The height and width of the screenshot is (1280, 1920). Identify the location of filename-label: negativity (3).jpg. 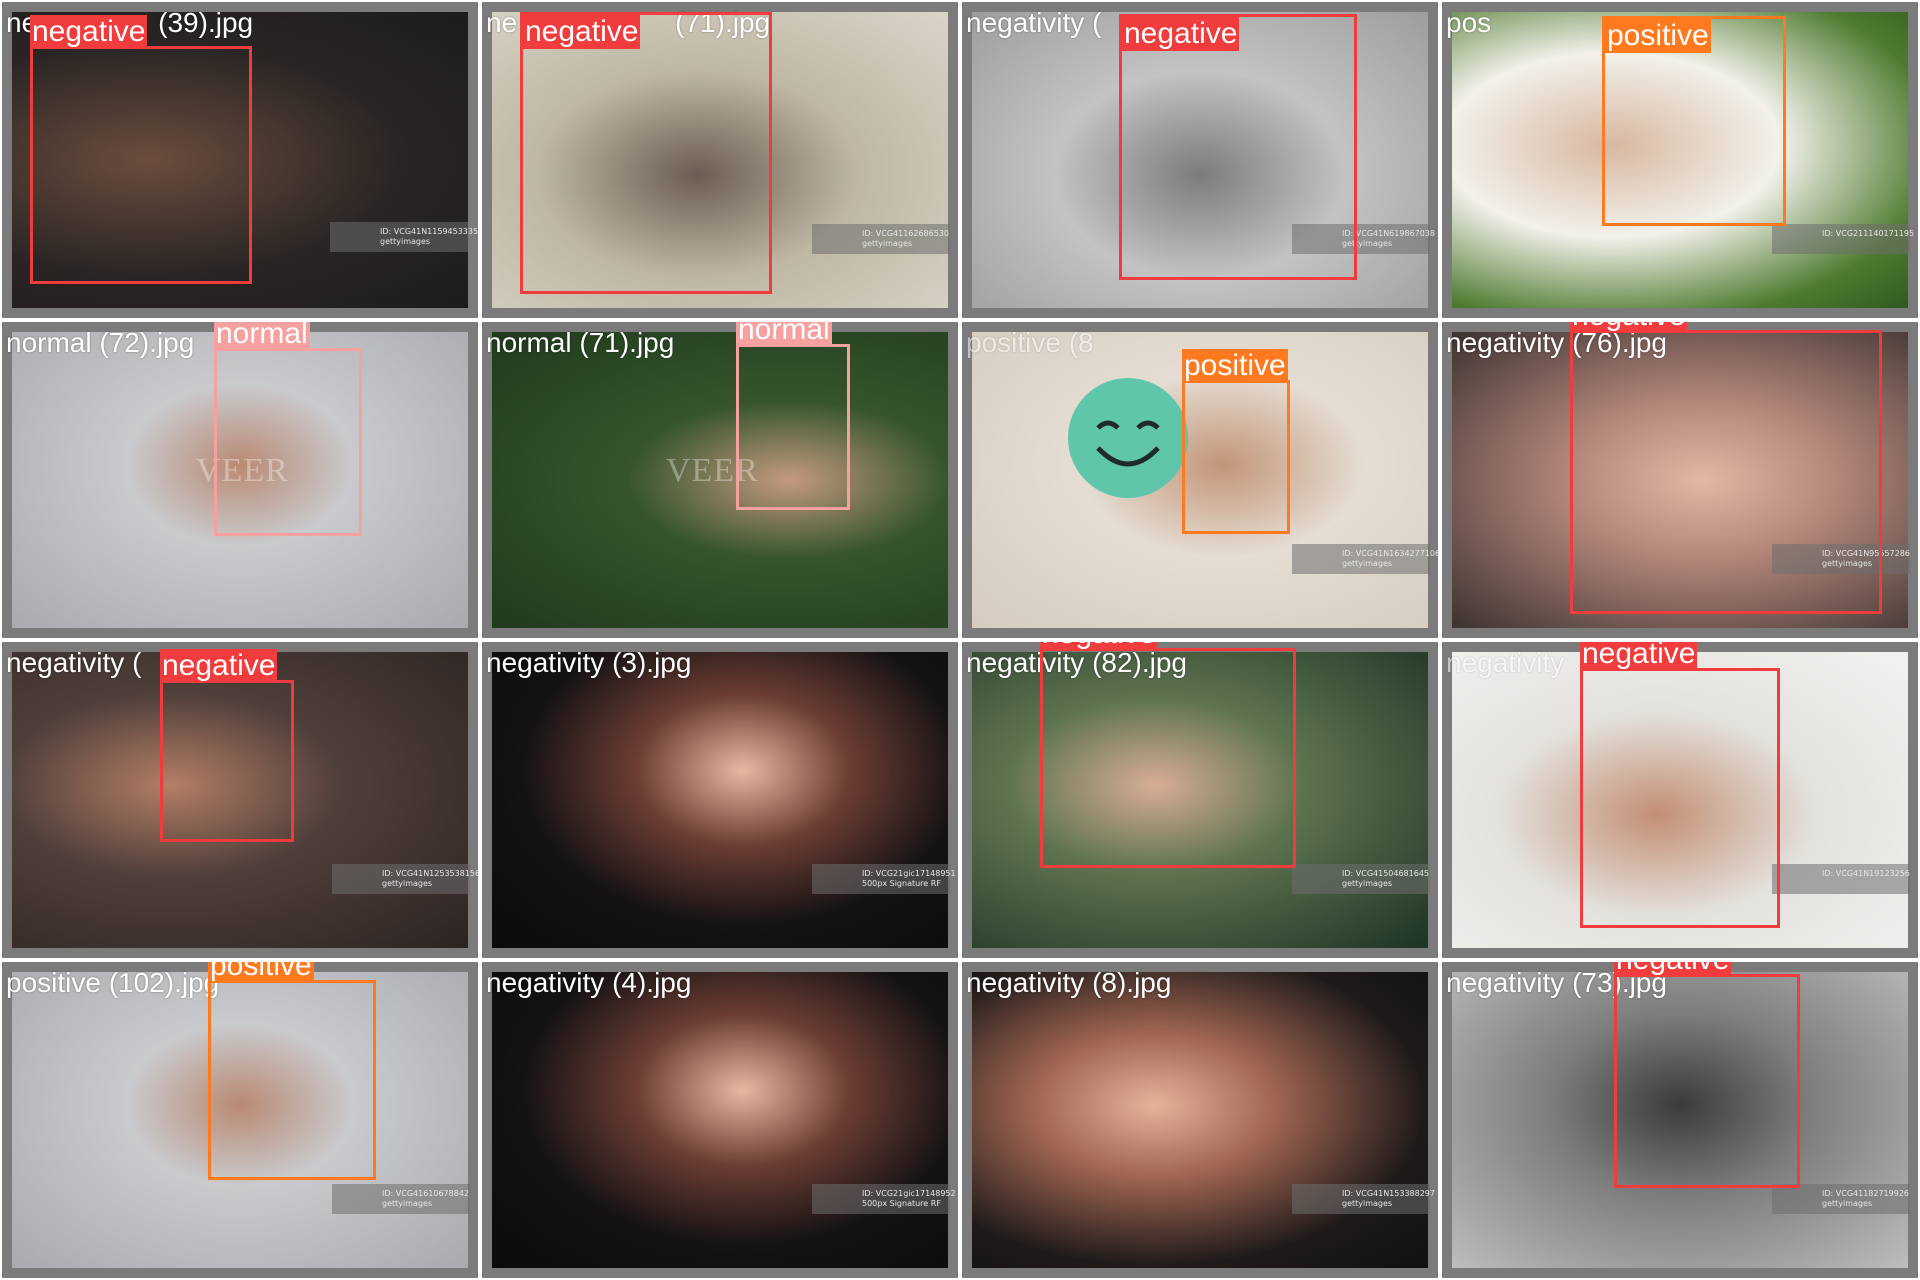
(589, 662).